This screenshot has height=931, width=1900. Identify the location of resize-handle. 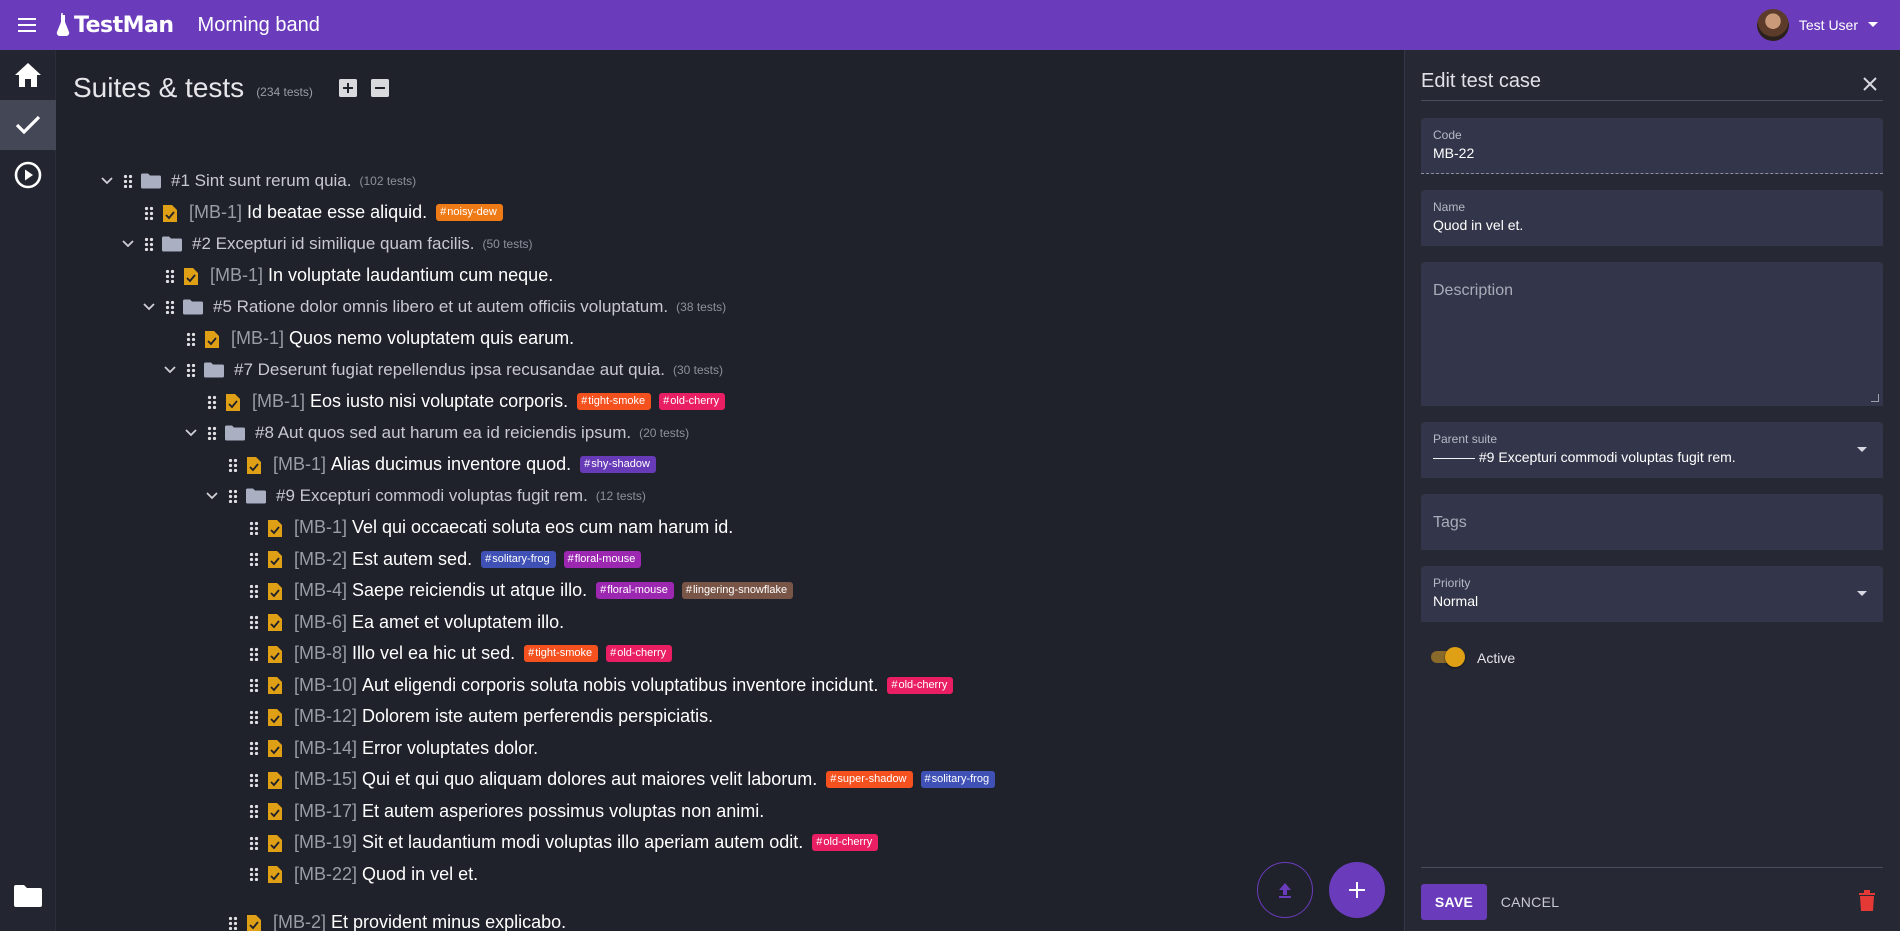
(1875, 398).